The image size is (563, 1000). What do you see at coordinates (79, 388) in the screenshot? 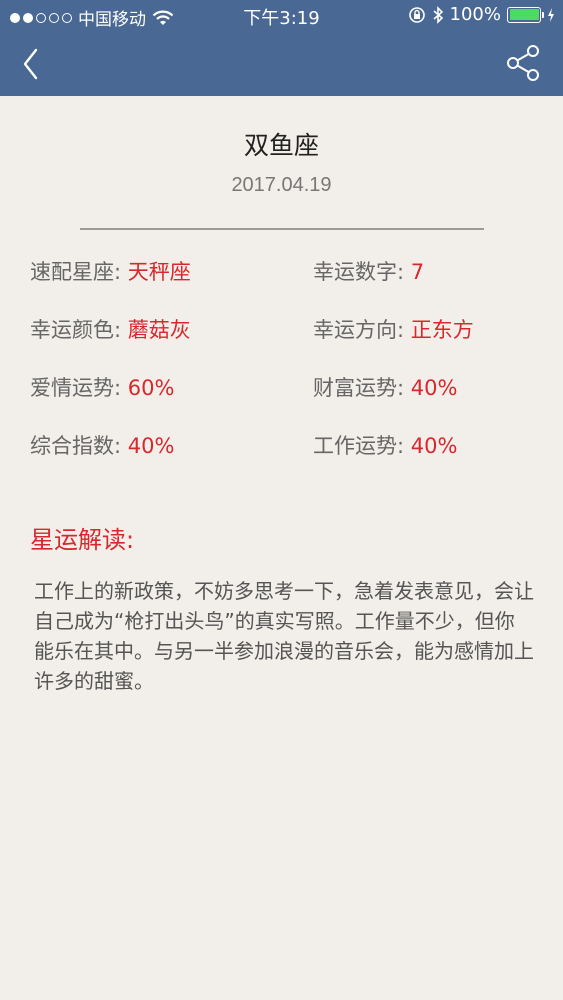
I see `stat-label: 爱情运势:` at bounding box center [79, 388].